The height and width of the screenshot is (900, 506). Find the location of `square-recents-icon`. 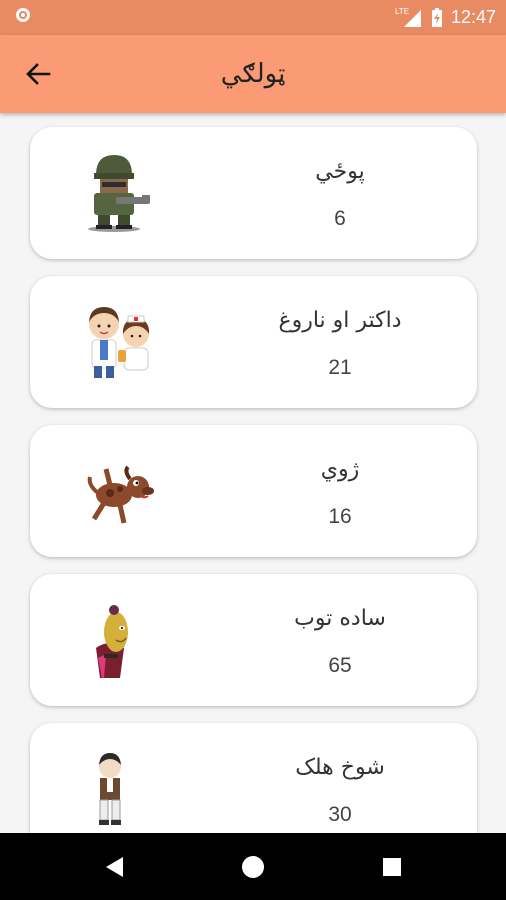

square-recents-icon is located at coordinates (392, 867).